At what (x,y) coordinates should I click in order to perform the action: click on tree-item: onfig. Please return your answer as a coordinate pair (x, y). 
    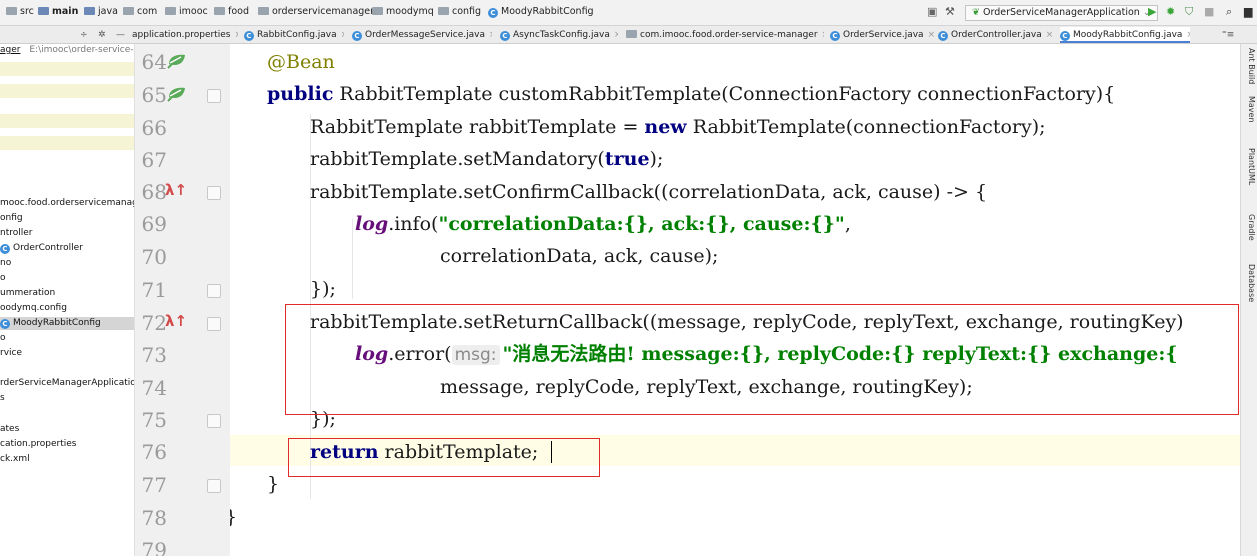
    Looking at the image, I should click on (11, 218).